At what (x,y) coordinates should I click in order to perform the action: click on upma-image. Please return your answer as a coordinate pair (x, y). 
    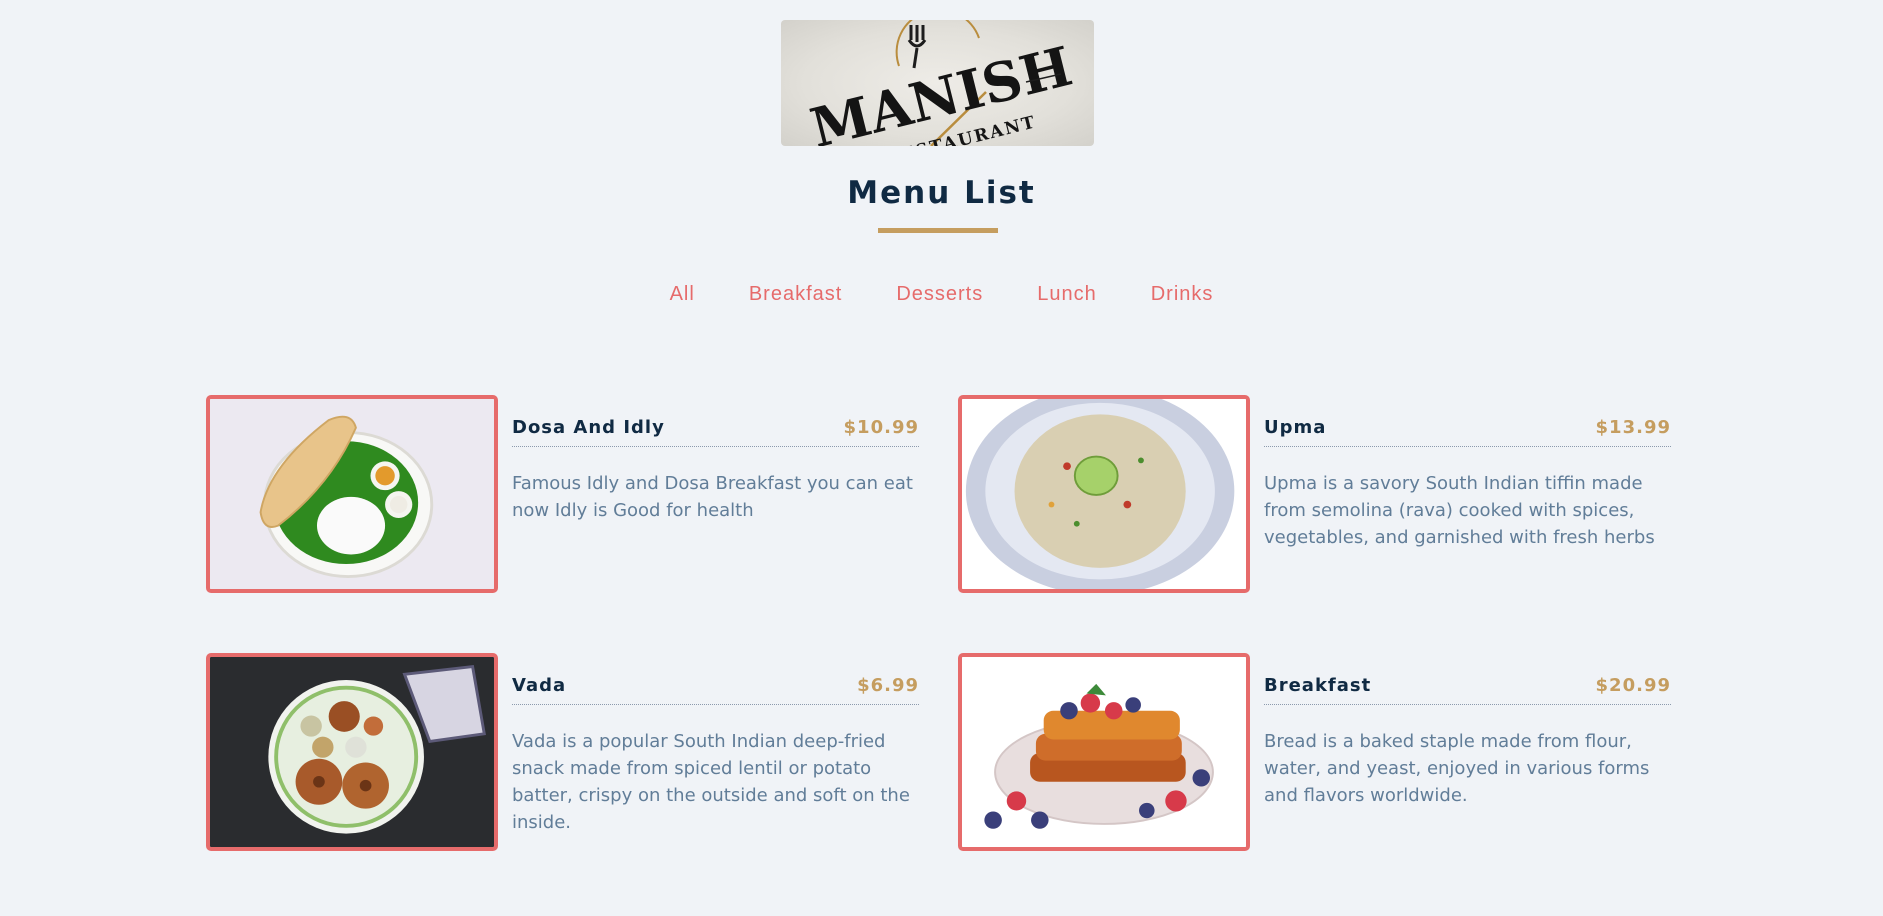
    Looking at the image, I should click on (1104, 494).